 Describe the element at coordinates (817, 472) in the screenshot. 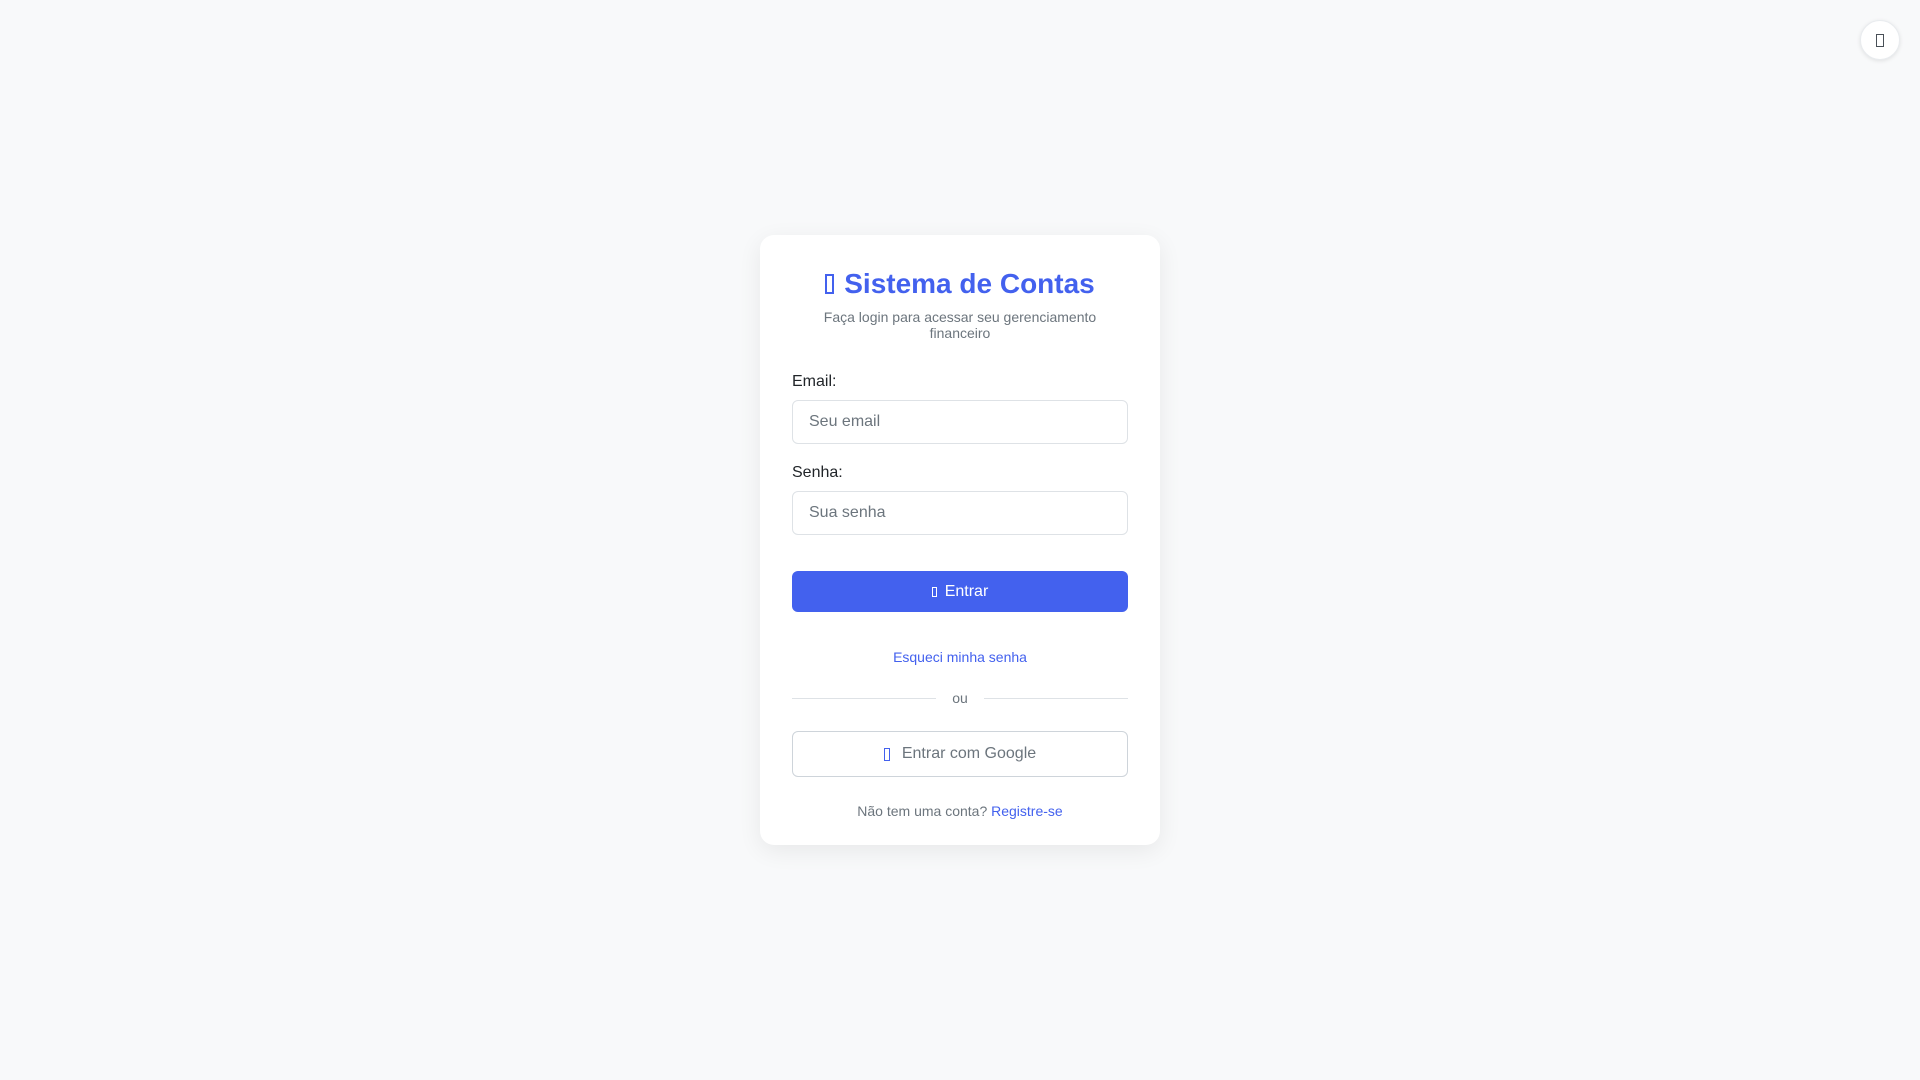

I see `password-label: Senha:` at that location.